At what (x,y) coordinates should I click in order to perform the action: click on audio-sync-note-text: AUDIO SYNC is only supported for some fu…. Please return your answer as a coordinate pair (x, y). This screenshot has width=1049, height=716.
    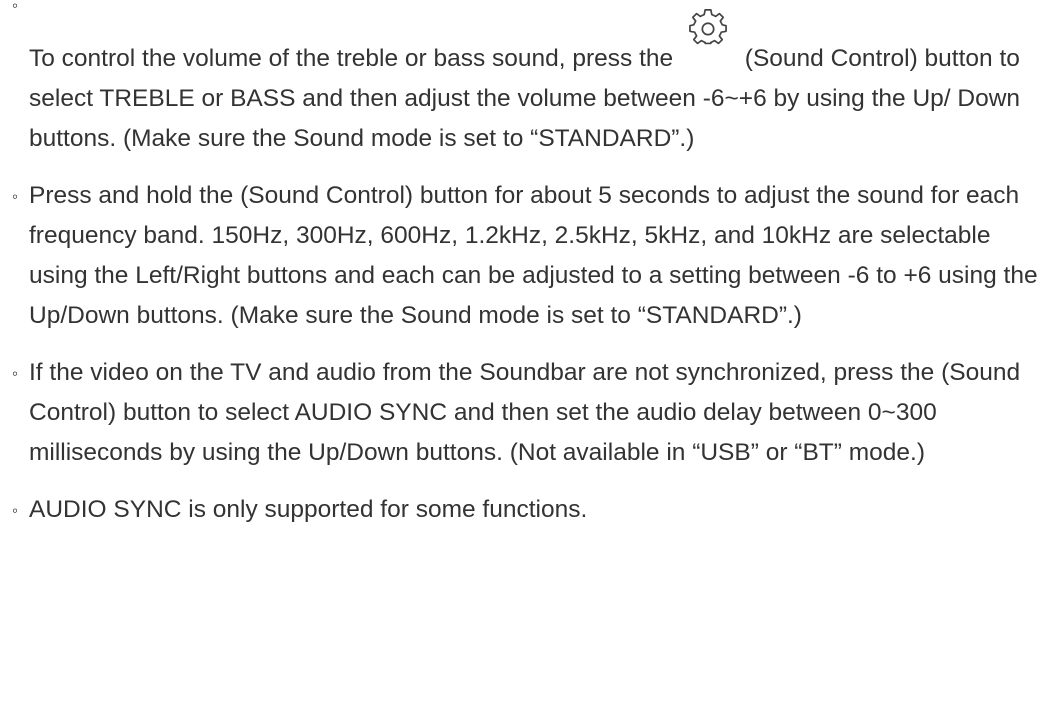
    Looking at the image, I should click on (308, 509).